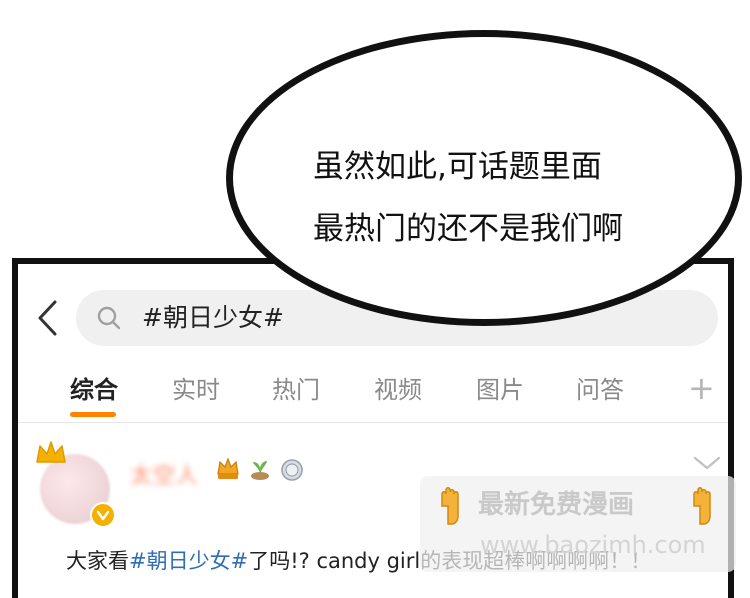 This screenshot has height=598, width=750. What do you see at coordinates (164, 474) in the screenshot?
I see `username: 太空人` at bounding box center [164, 474].